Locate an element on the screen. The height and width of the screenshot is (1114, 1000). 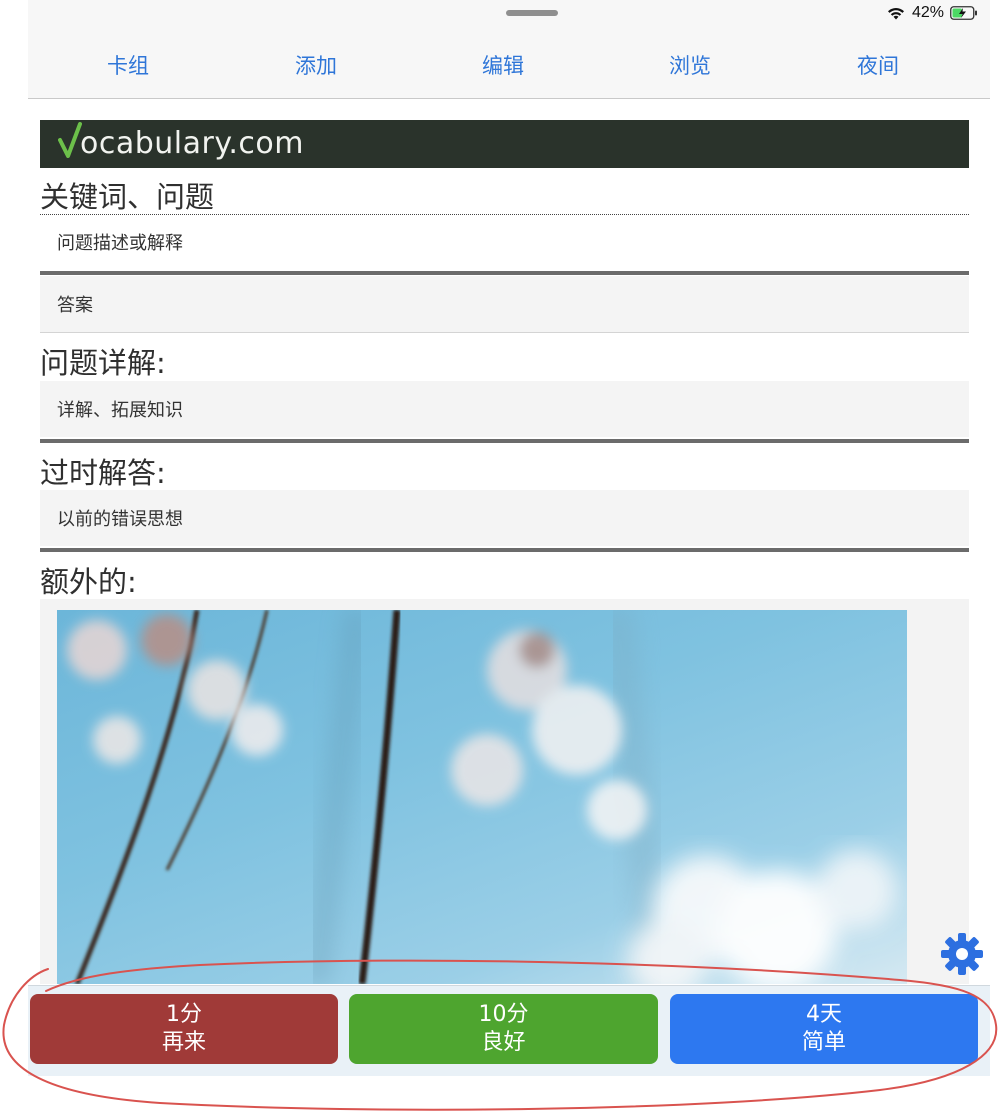
home-indicator is located at coordinates (532, 13).